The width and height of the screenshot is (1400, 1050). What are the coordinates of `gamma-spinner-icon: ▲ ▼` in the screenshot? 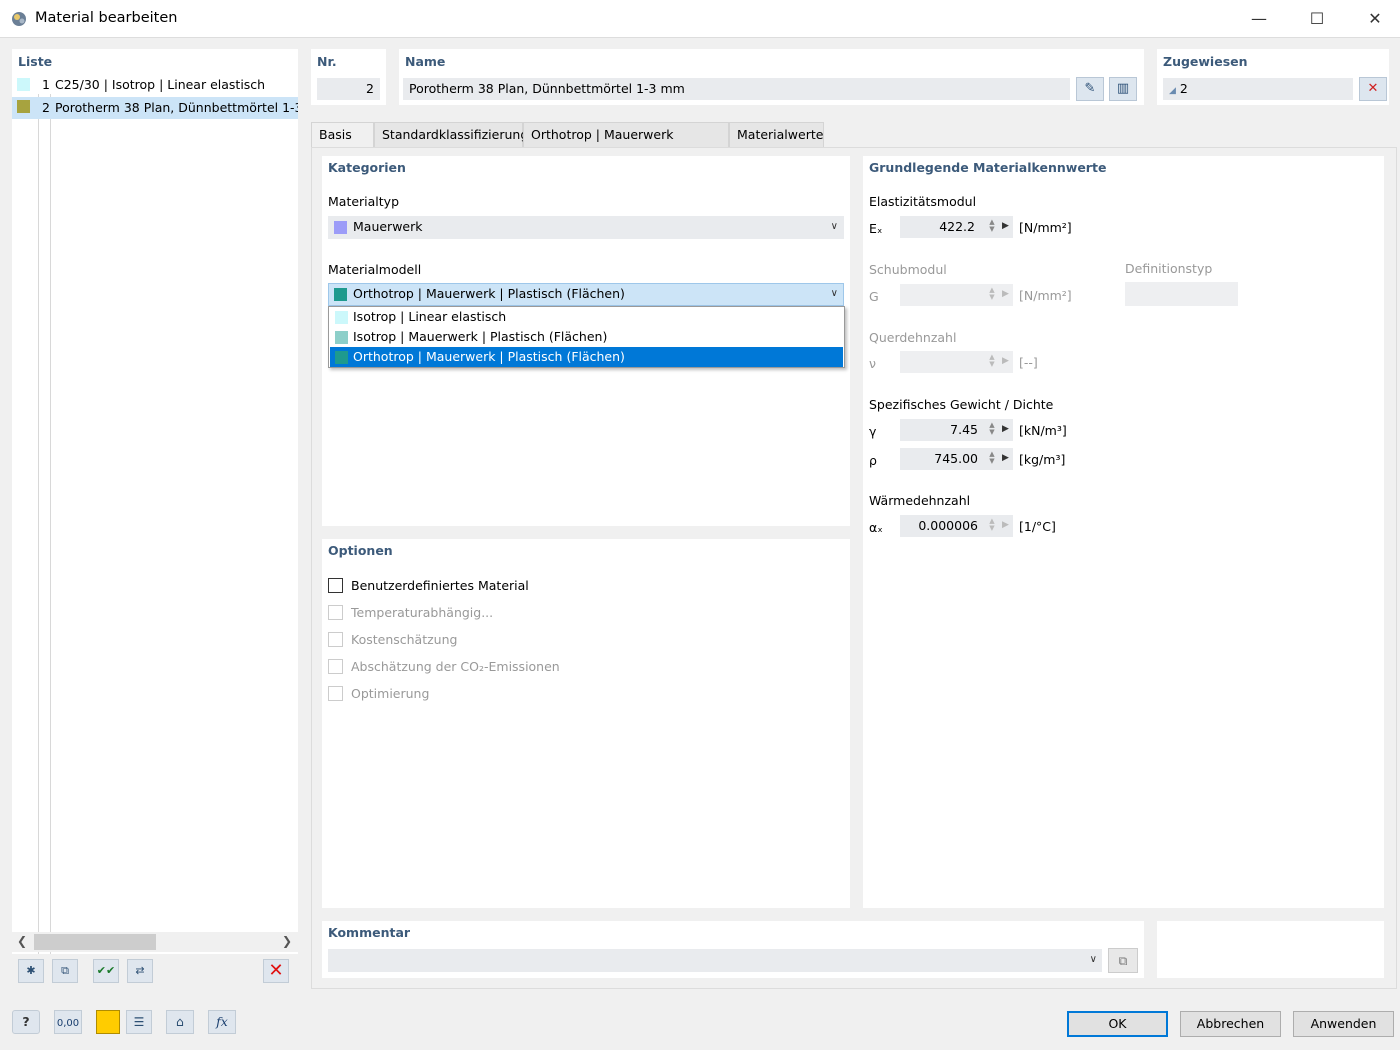 It's located at (992, 429).